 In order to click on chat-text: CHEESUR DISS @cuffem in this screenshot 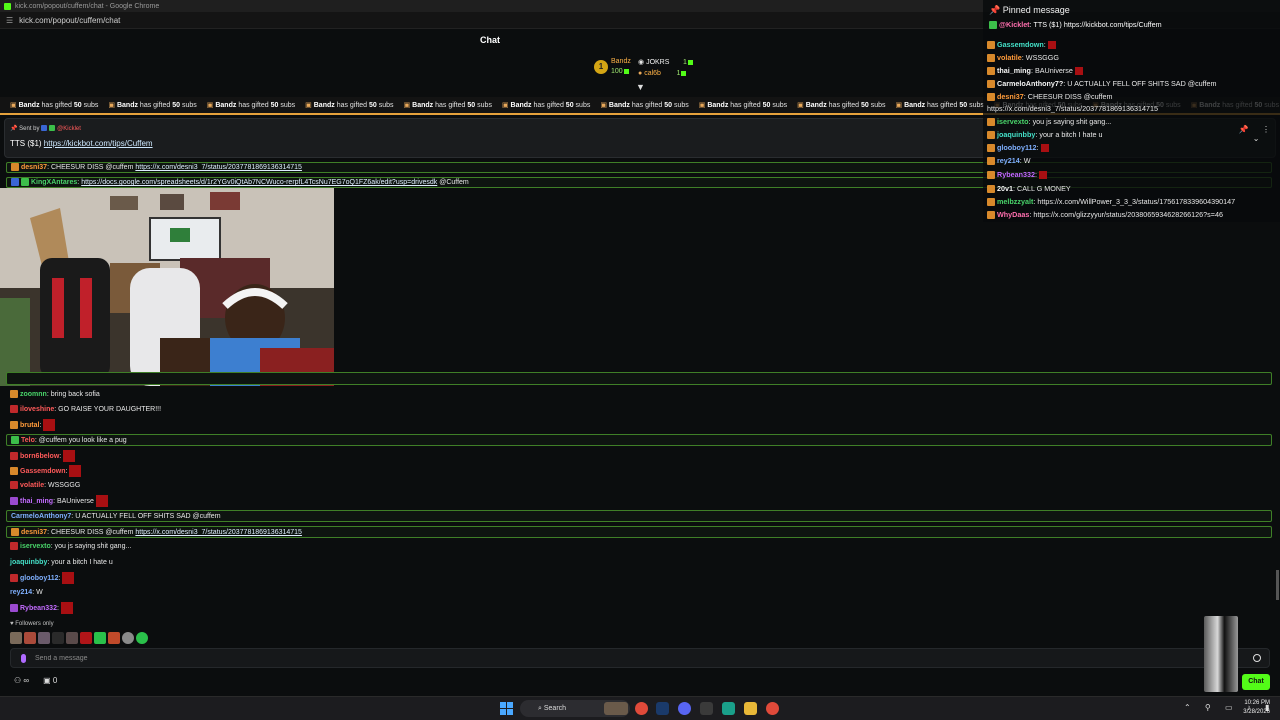, I will do `click(92, 532)`.